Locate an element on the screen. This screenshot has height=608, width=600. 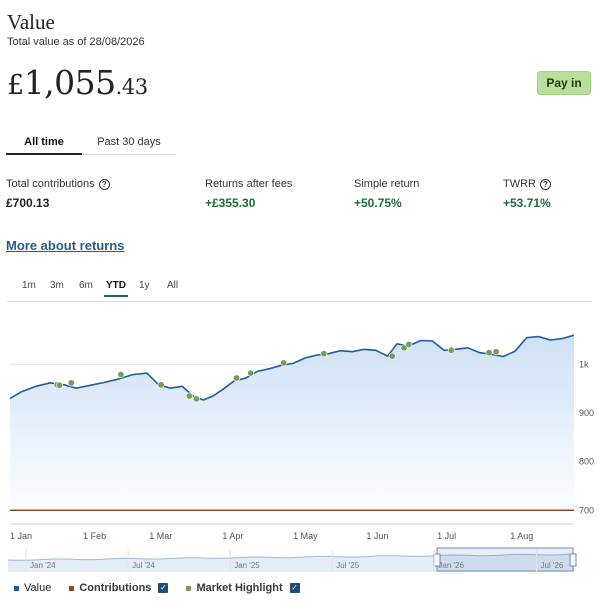
navigator-handle-right is located at coordinates (573, 560).